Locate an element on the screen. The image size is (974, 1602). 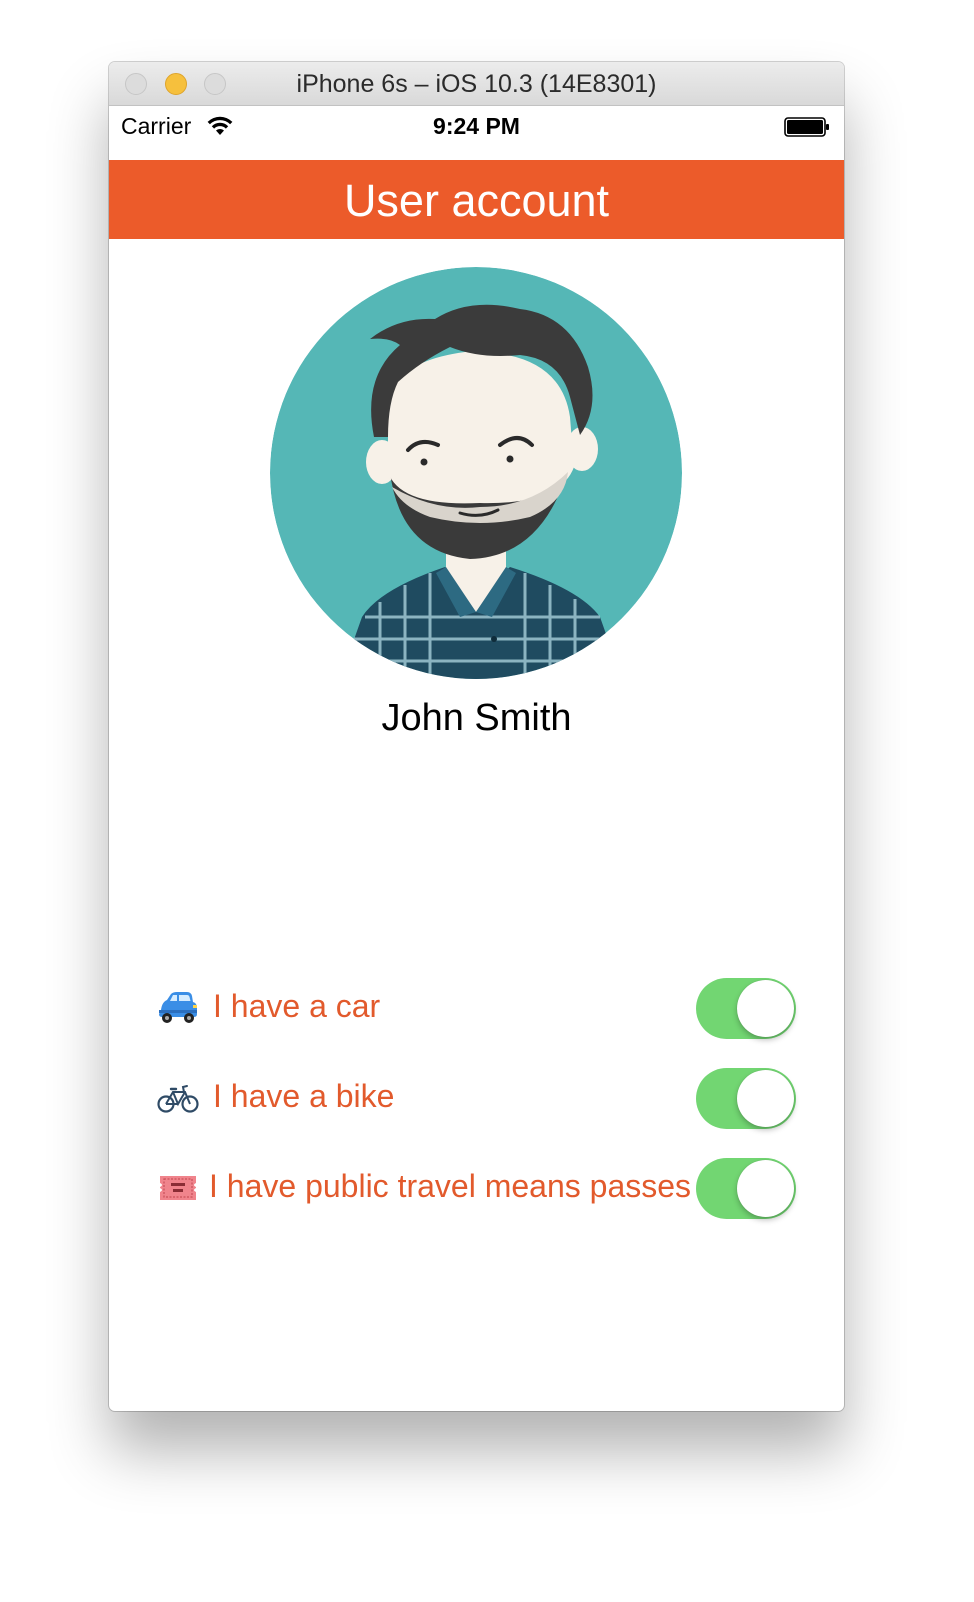
setting-label-passes: I have public travel means passes is located at coordinates (450, 1186).